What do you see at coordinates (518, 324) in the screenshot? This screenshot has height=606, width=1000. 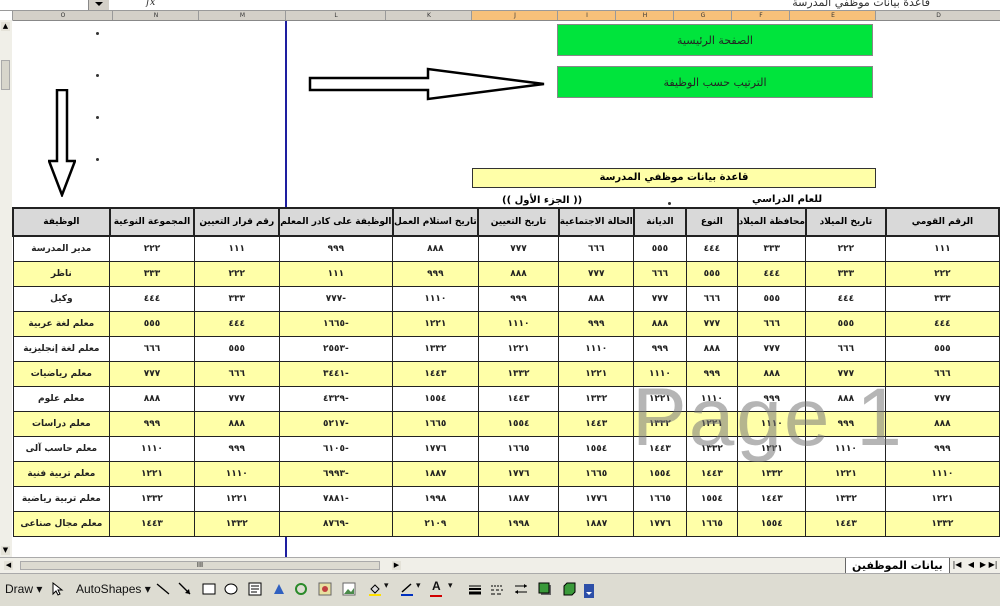 I see `cell-appointment-date: ١١١٠` at bounding box center [518, 324].